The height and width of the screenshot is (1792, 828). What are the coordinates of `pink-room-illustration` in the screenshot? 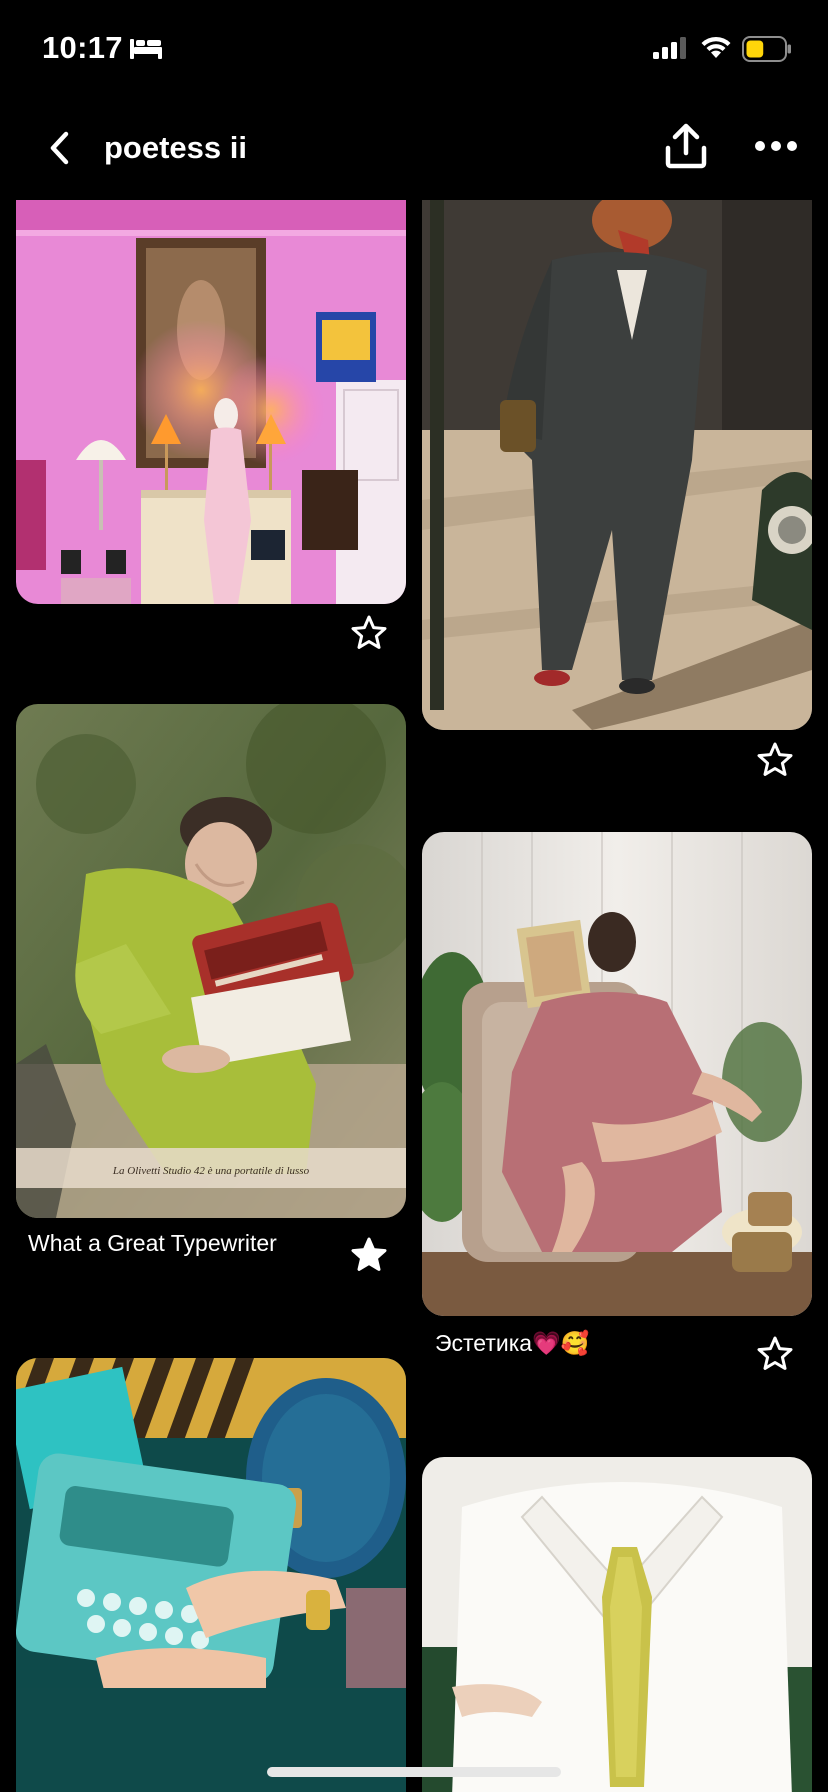 It's located at (211, 402).